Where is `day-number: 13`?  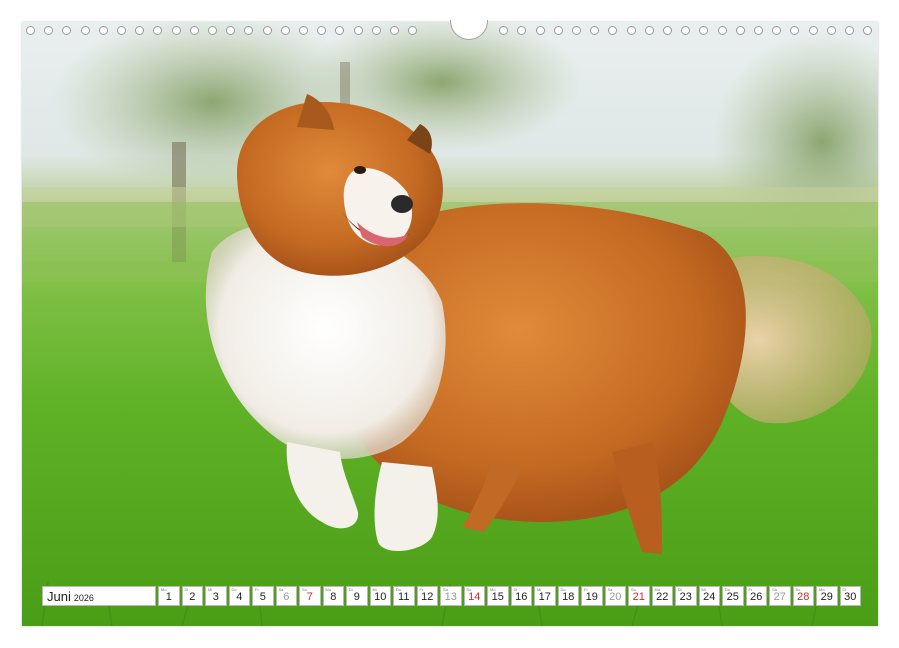 day-number: 13 is located at coordinates (450, 597).